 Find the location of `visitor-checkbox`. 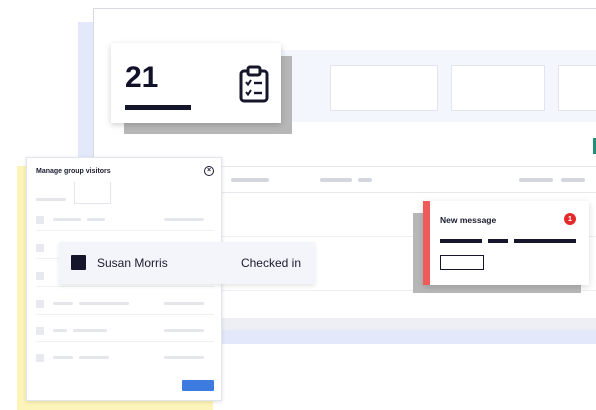

visitor-checkbox is located at coordinates (78, 262).